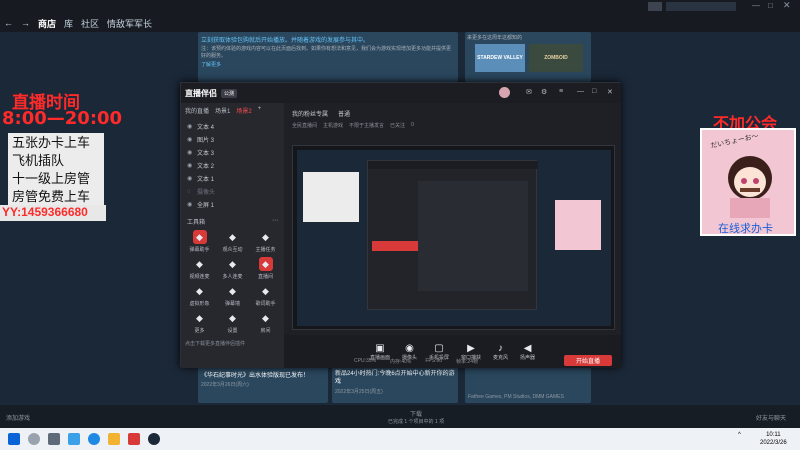 The width and height of the screenshot is (800, 450). What do you see at coordinates (25, 23) in the screenshot?
I see `forward-icon: →` at bounding box center [25, 23].